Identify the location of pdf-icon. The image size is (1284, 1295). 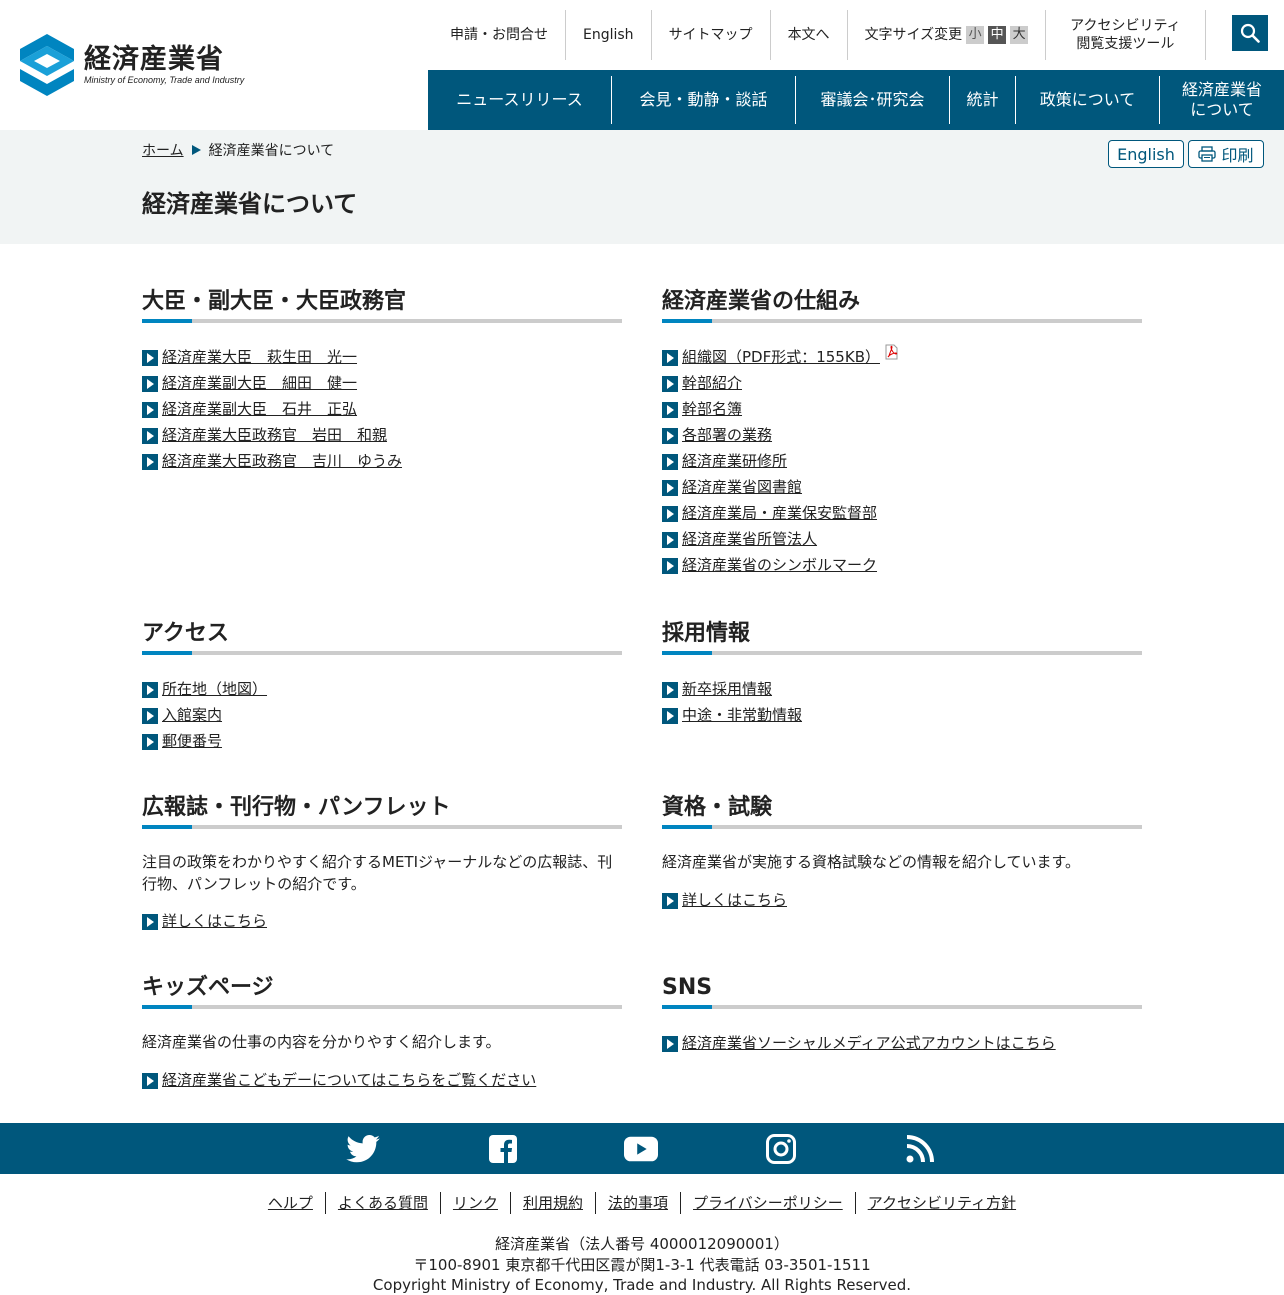
(891, 352).